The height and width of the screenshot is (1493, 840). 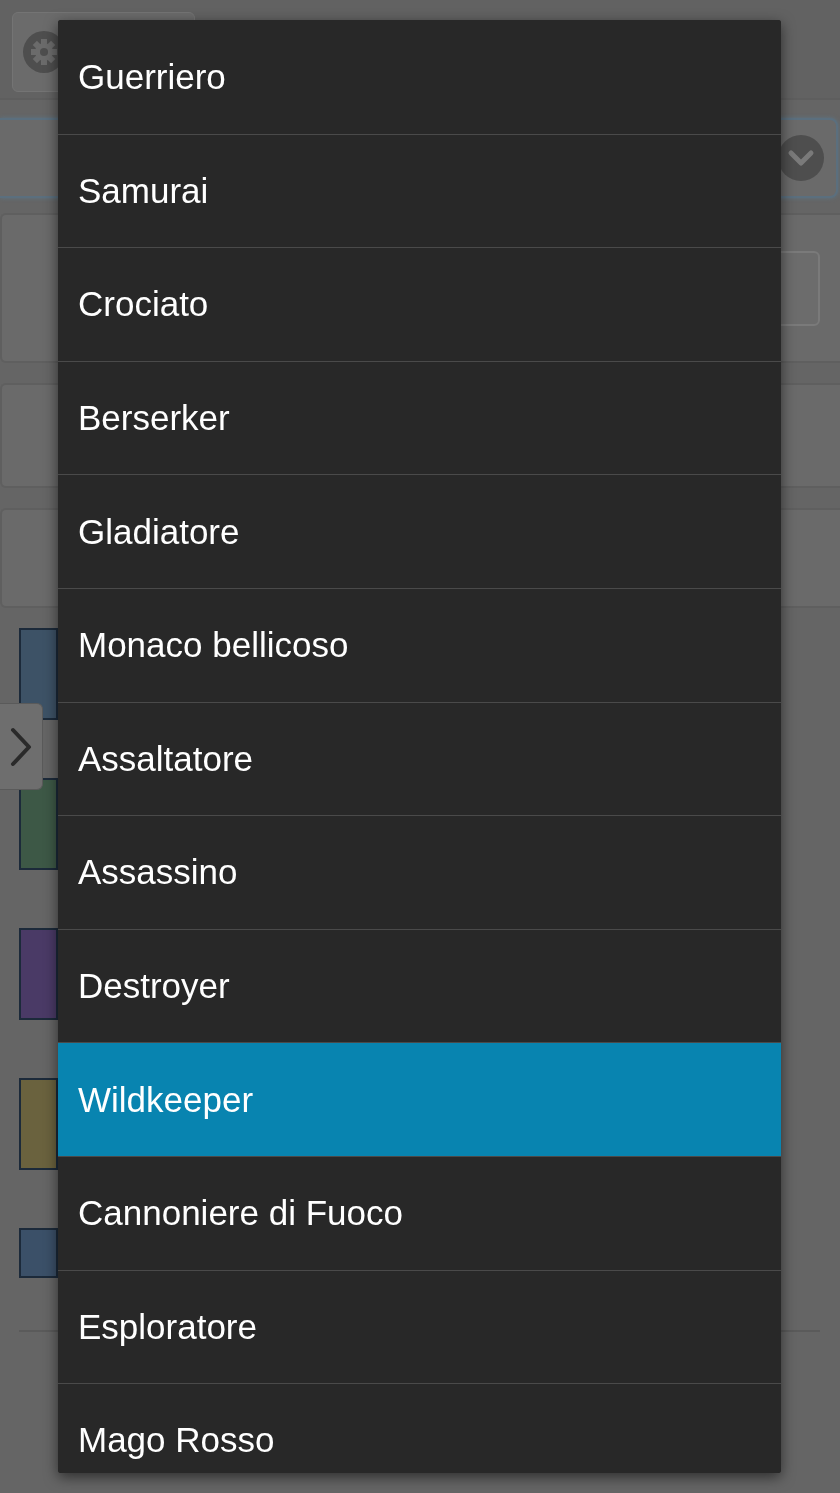 What do you see at coordinates (419, 531) in the screenshot?
I see `menu-item: Gladiatore` at bounding box center [419, 531].